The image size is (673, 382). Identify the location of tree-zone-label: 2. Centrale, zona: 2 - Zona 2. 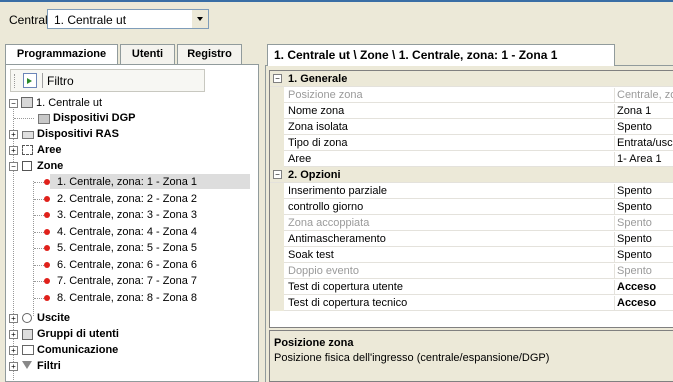
(127, 199).